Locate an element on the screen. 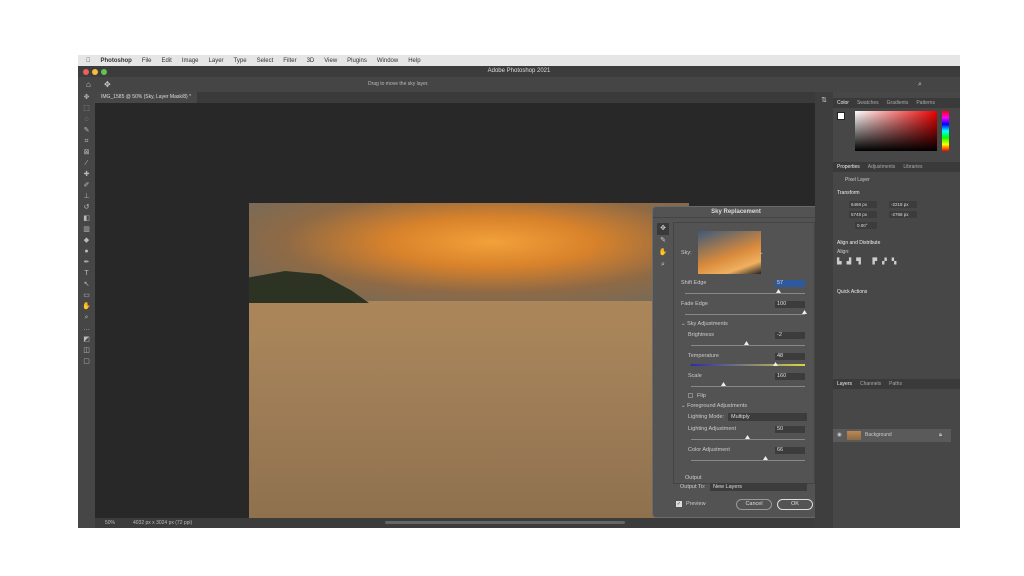 The width and height of the screenshot is (1024, 576). history-brush-icon: ↺ is located at coordinates (86, 207).